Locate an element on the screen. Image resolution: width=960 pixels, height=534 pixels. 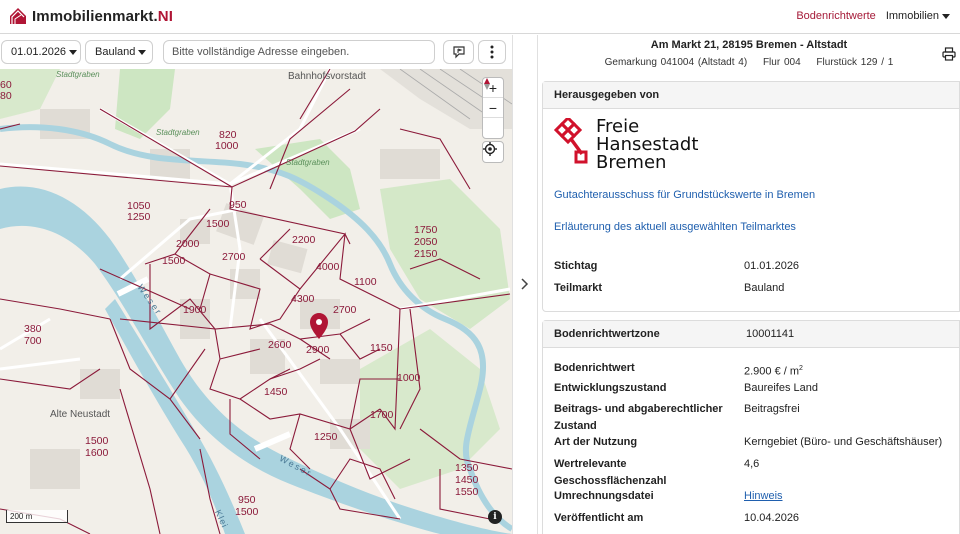
print-icon is located at coordinates (949, 54).